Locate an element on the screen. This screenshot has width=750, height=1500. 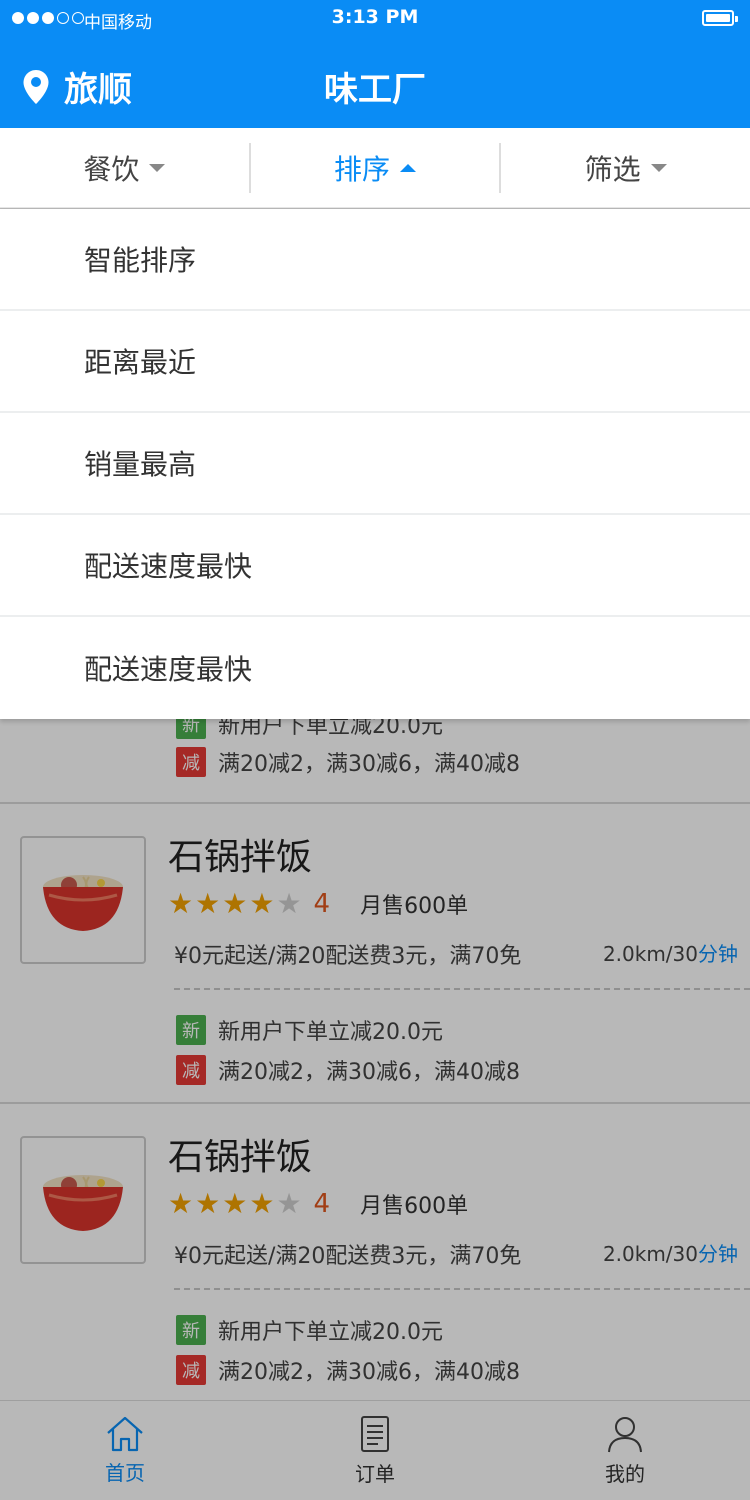
filter-bar: 餐饮 排序 筛选 is located at coordinates (375, 168).